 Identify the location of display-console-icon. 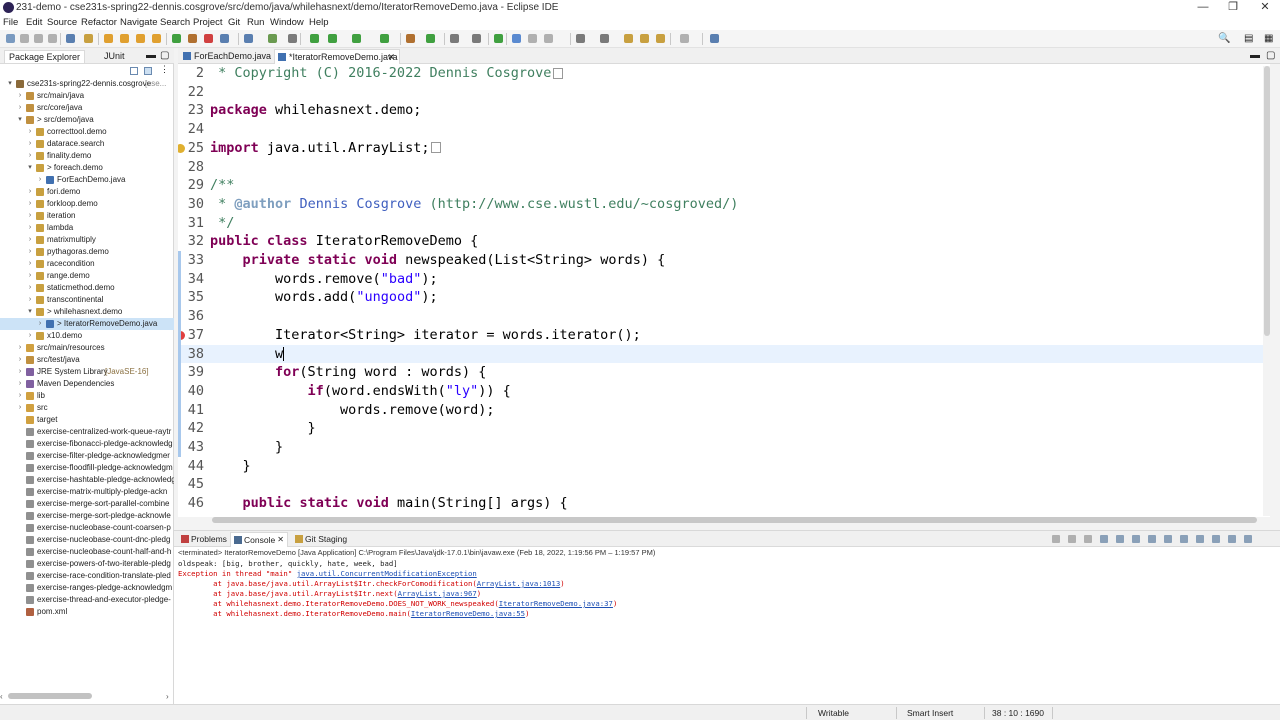
(1184, 539).